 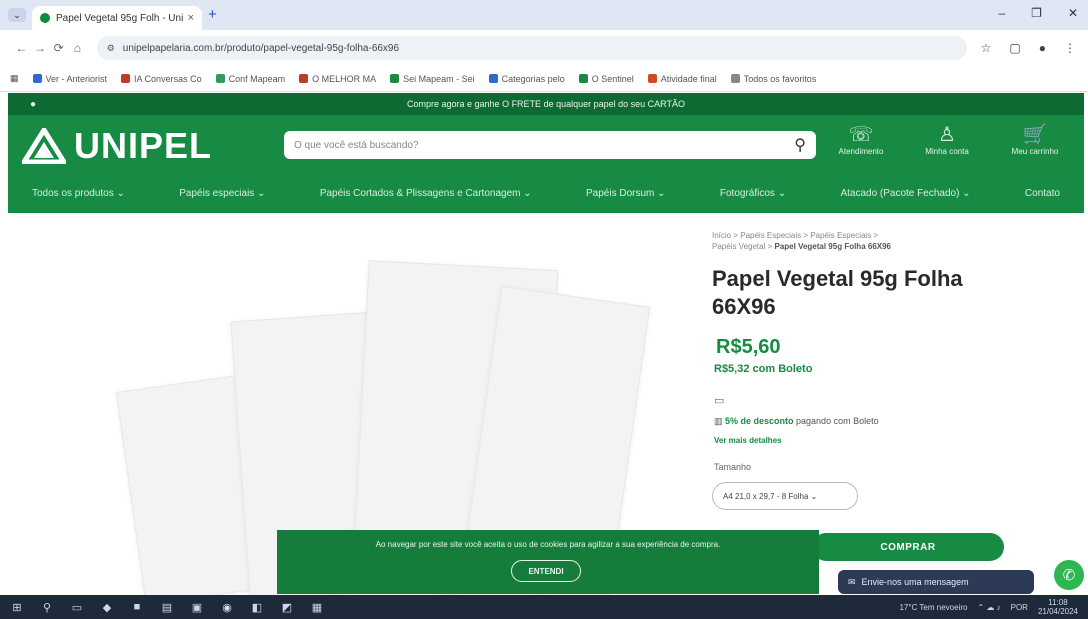 What do you see at coordinates (77, 48) in the screenshot?
I see `home-icon: ⌂` at bounding box center [77, 48].